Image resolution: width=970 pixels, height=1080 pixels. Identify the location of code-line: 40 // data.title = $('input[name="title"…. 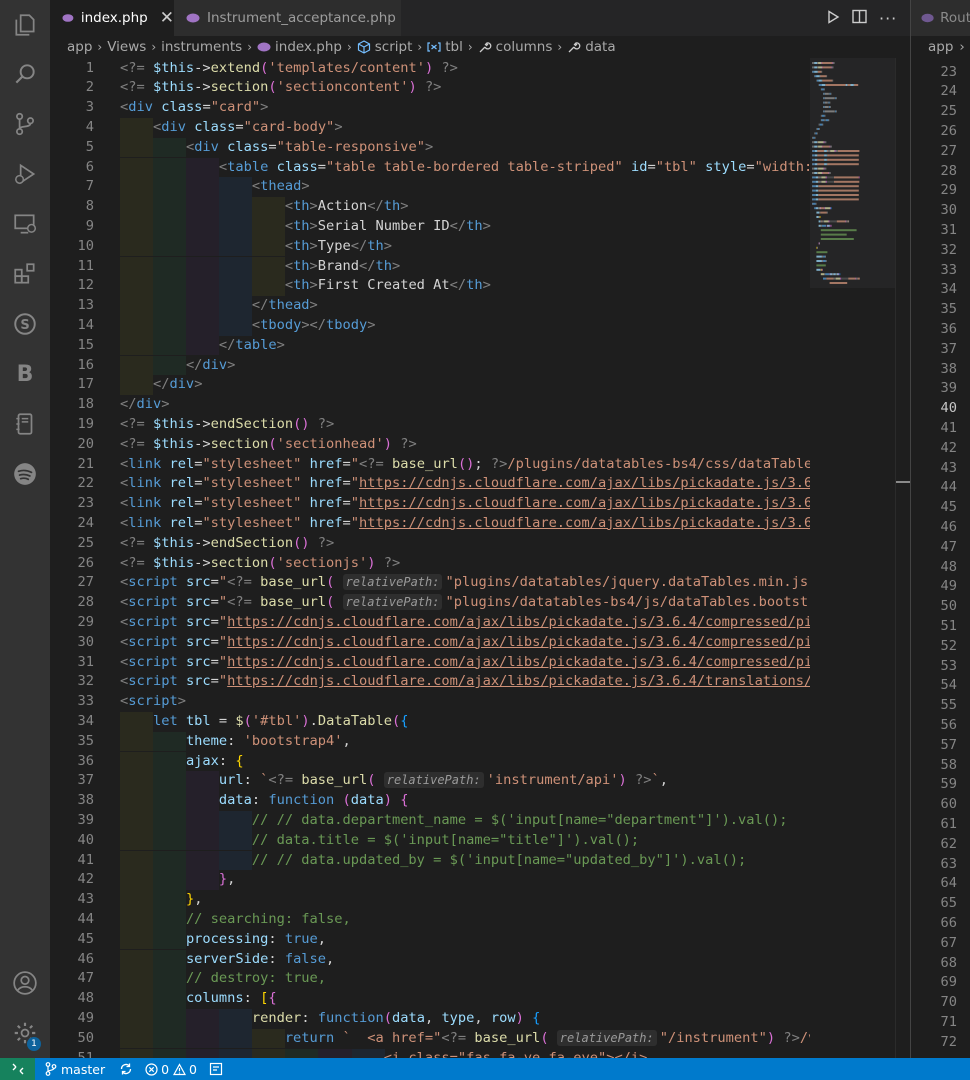
(430, 840).